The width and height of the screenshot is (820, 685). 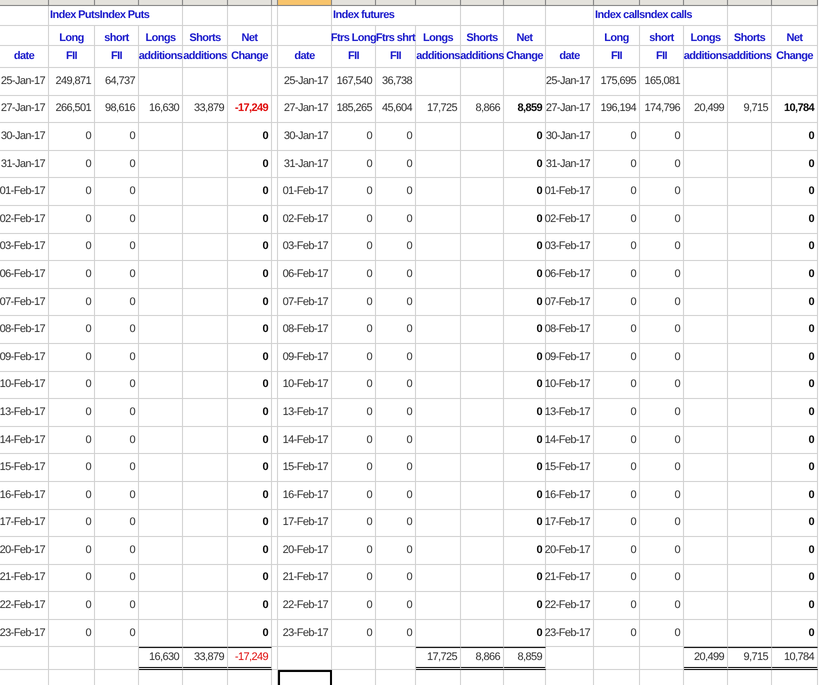 I want to click on date-cell: 03-Feb-17, so click(x=24, y=248).